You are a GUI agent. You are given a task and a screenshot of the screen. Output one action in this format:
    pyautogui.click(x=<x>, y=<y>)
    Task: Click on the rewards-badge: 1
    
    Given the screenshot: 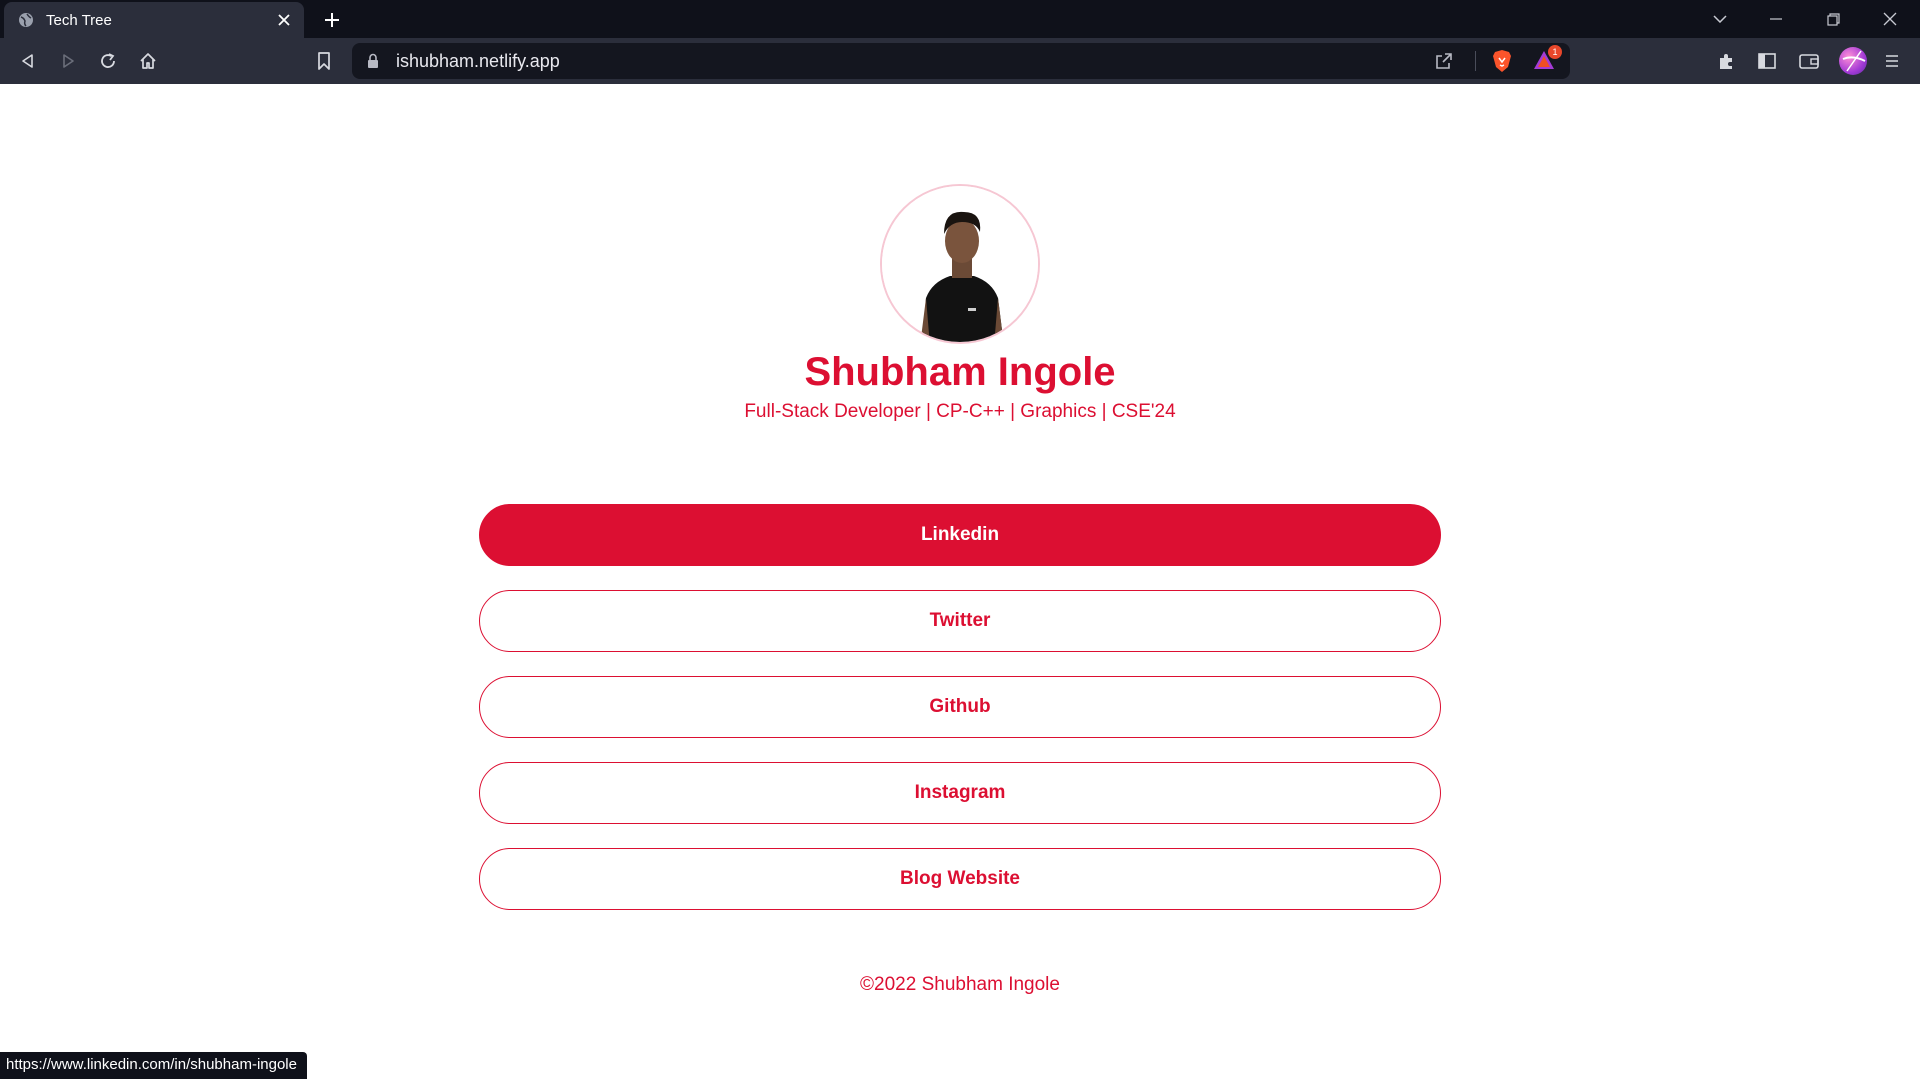 What is the action you would take?
    pyautogui.click(x=1555, y=52)
    